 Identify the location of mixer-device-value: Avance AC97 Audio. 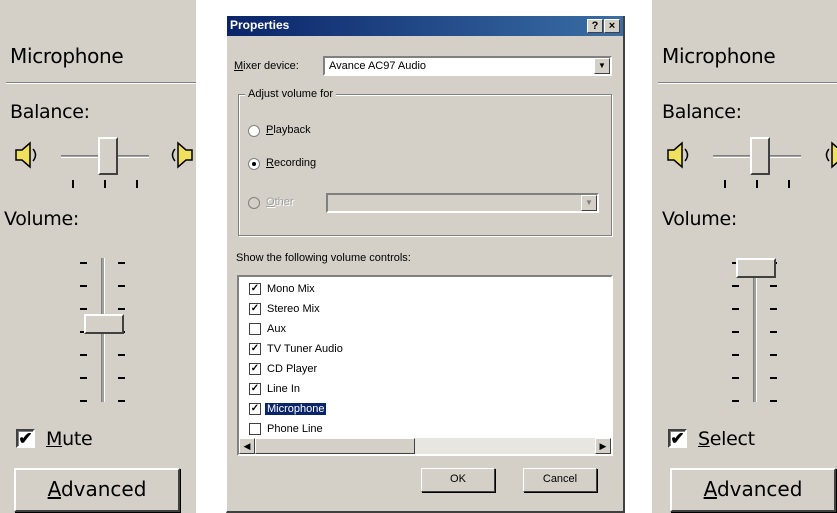
(378, 66).